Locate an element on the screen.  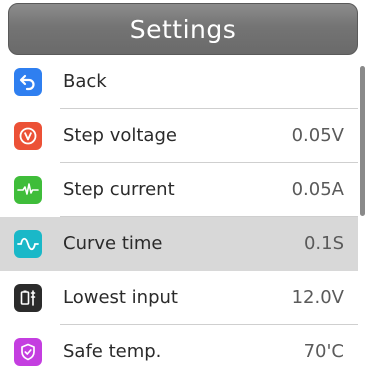
shield-icon is located at coordinates (28, 352).